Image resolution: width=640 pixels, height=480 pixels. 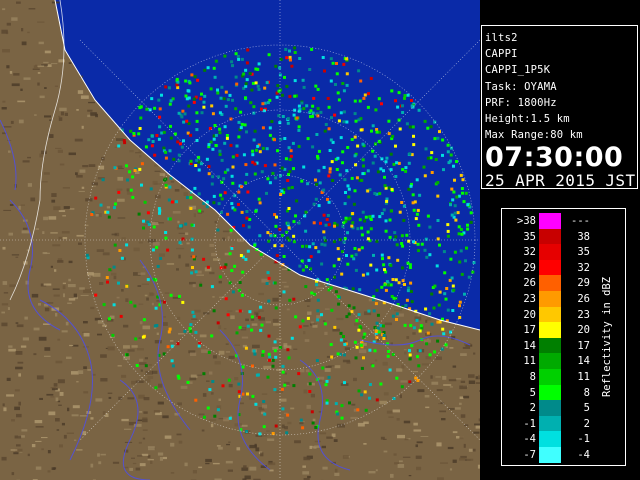 I want to click on legend-high-value: 38, so click(x=583, y=236).